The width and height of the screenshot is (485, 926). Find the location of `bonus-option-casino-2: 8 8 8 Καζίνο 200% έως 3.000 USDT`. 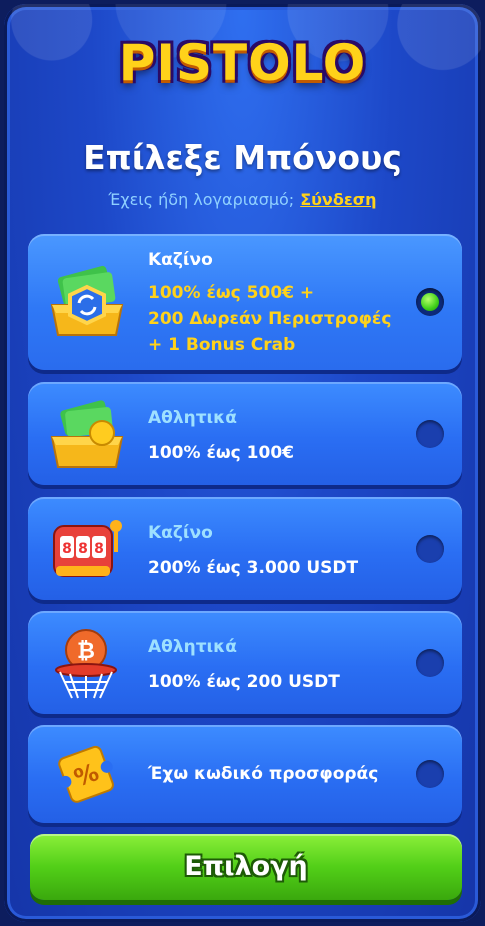

bonus-option-casino-2: 8 8 8 Καζίνο 200% έως 3.000 USDT is located at coordinates (245, 548).